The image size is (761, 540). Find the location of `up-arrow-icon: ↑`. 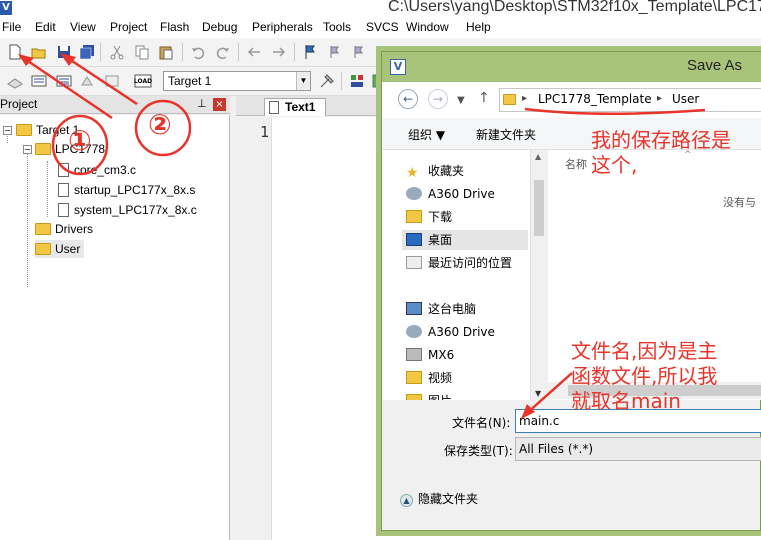

up-arrow-icon: ↑ is located at coordinates (484, 98).